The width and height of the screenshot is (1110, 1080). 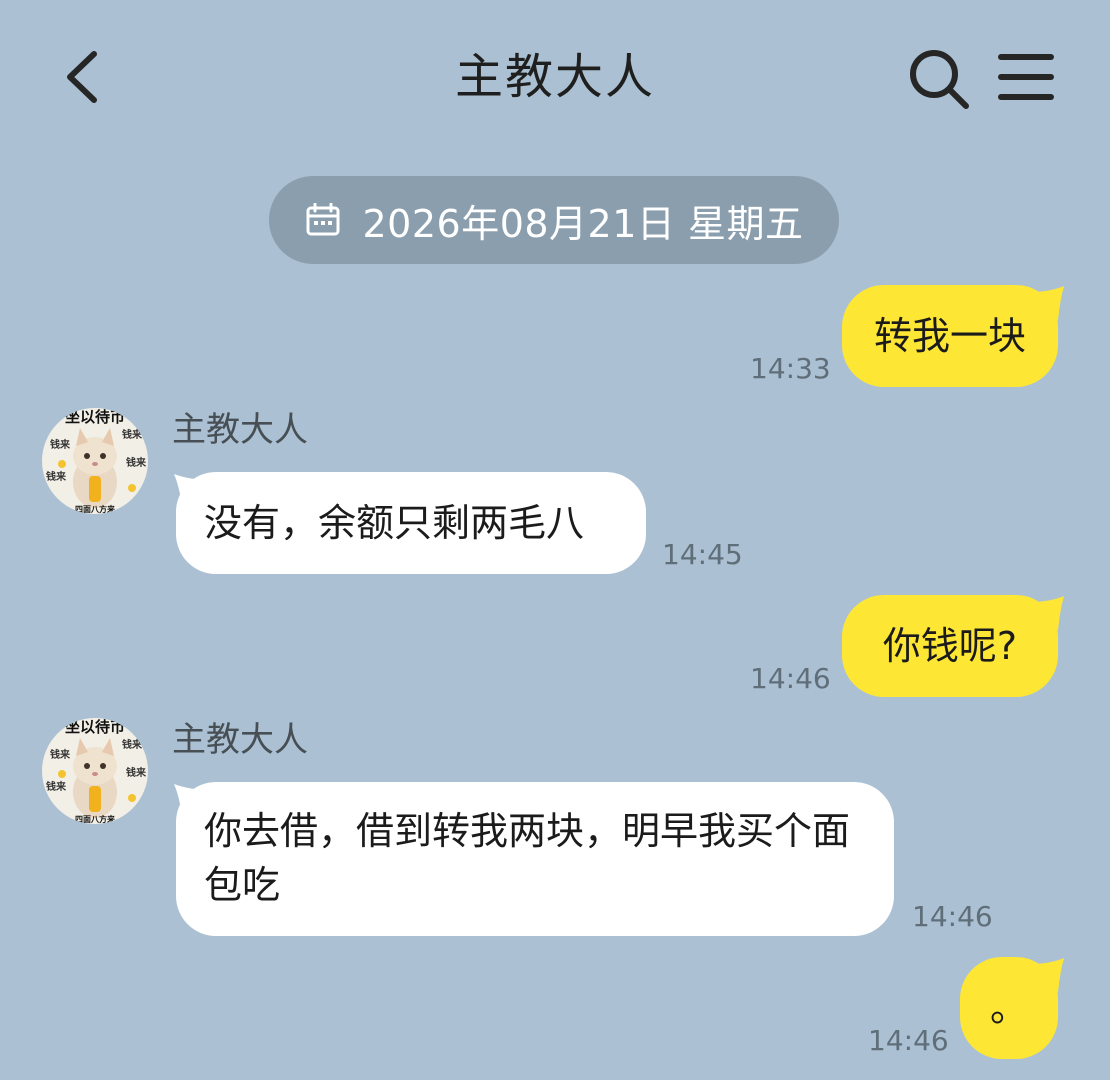 I want to click on message-time: 14:33, so click(x=790, y=368).